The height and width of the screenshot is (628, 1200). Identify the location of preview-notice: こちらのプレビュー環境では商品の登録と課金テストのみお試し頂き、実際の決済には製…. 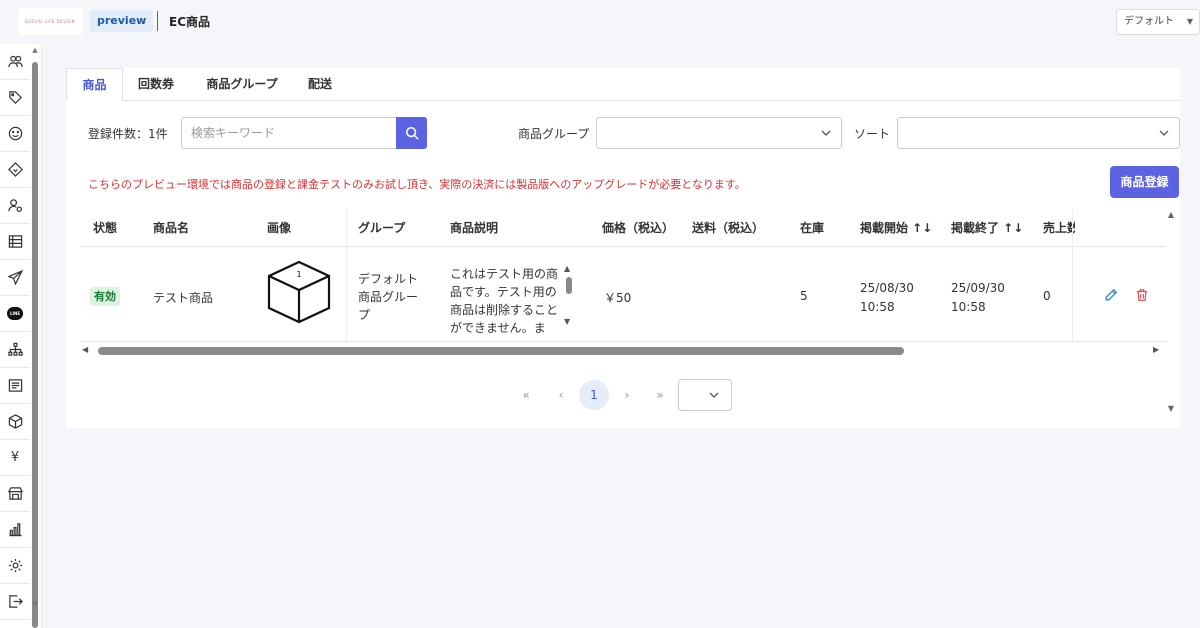
(417, 184).